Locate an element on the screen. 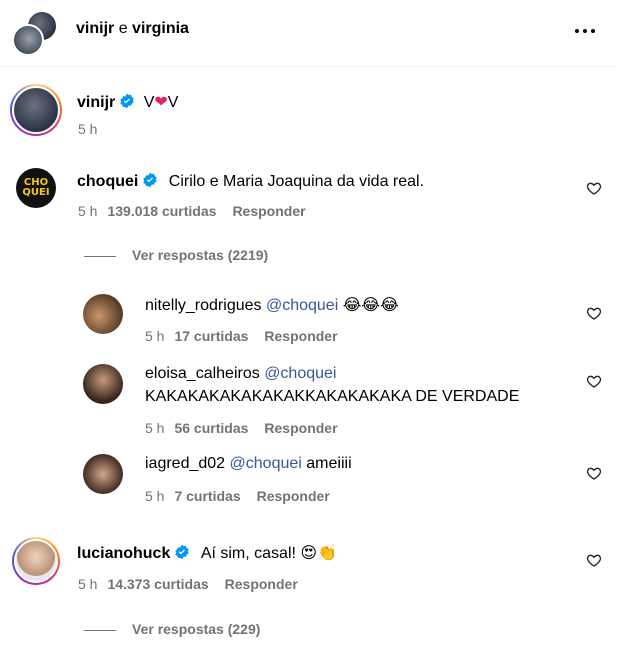 Image resolution: width=641 pixels, height=649 pixels. reply-meta: 5 h 56 curtidas Responder is located at coordinates (241, 428).